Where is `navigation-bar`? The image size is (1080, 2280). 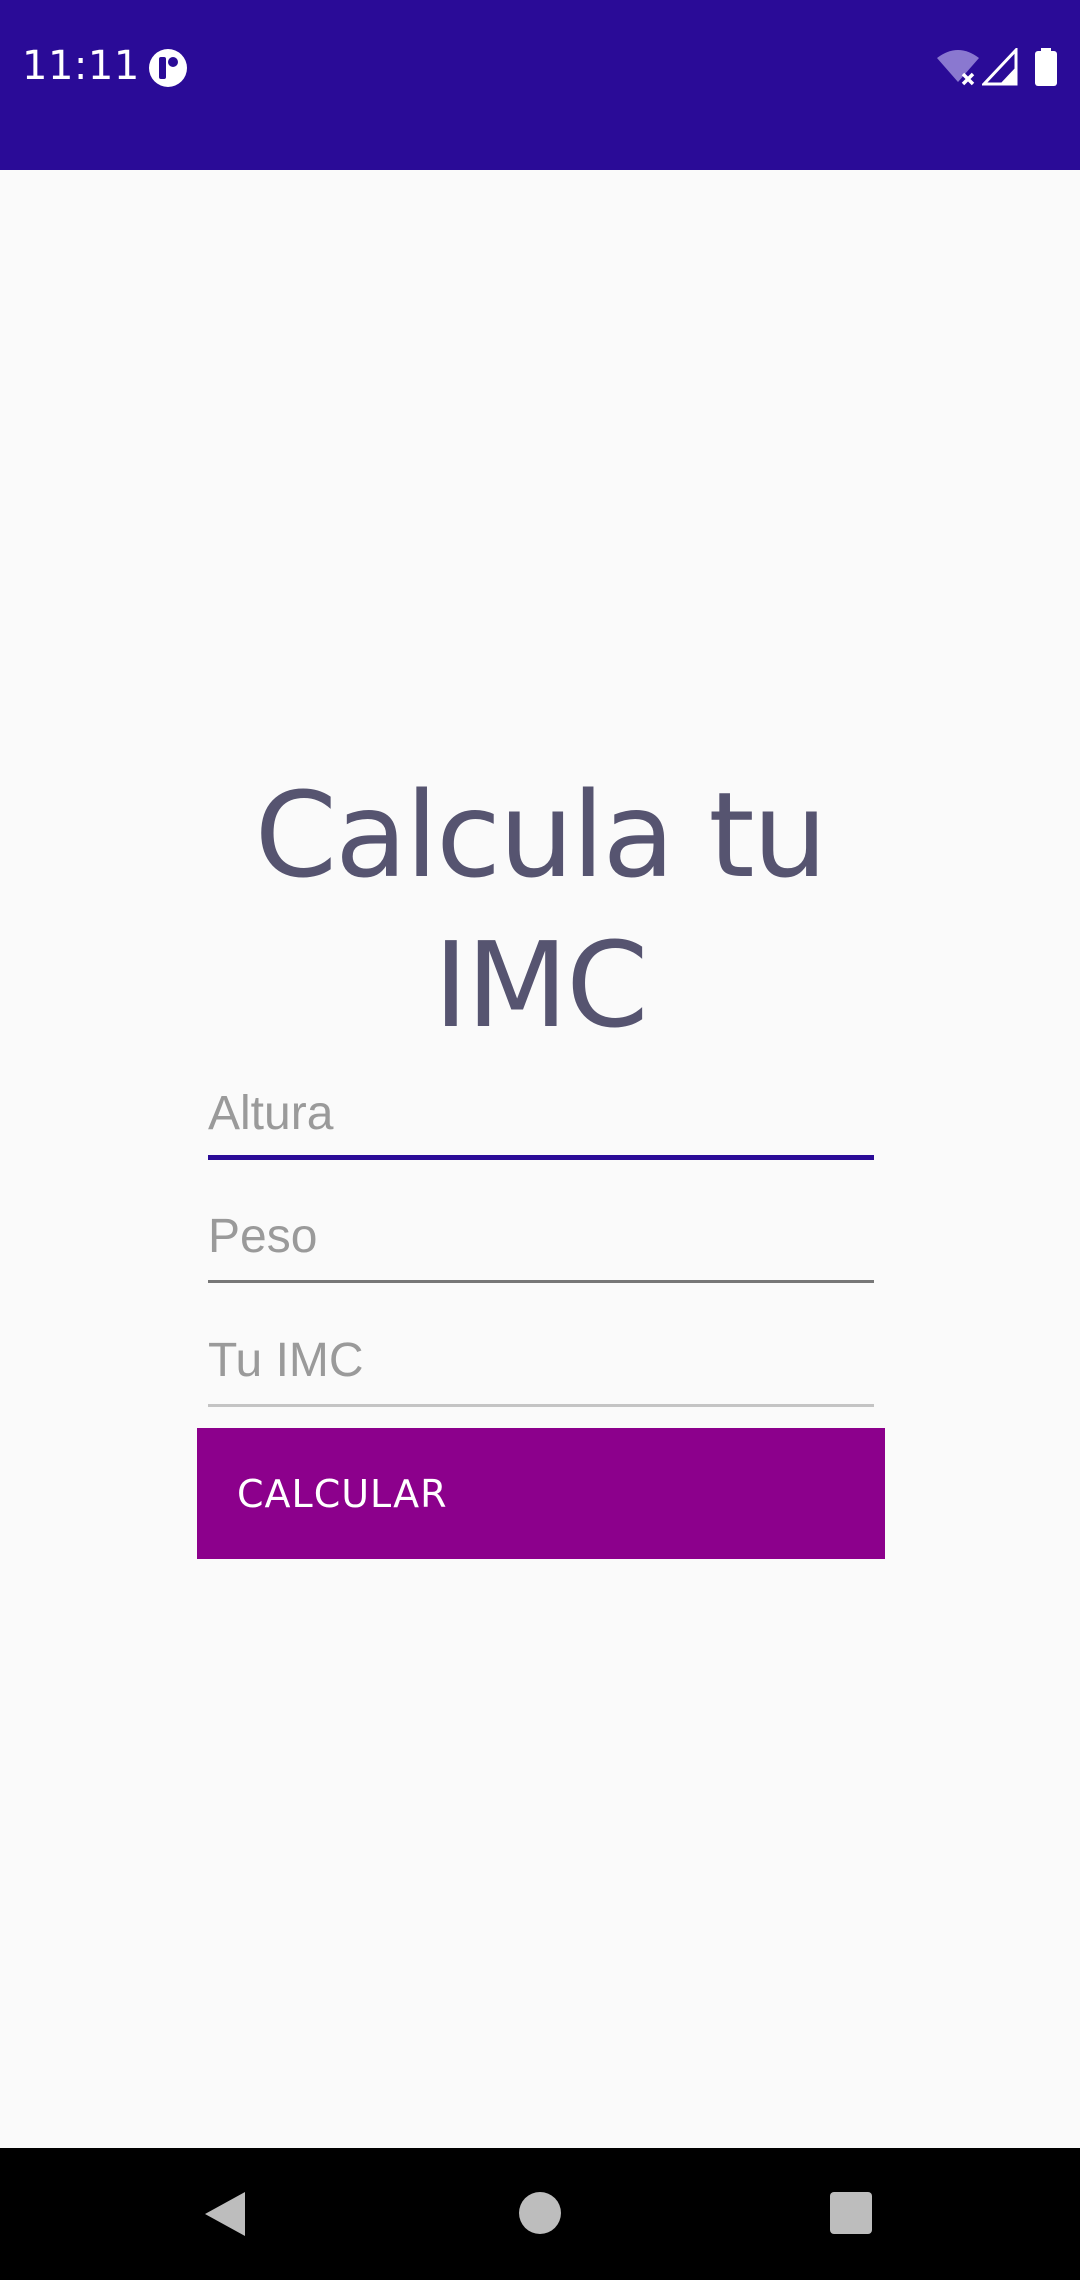 navigation-bar is located at coordinates (540, 2214).